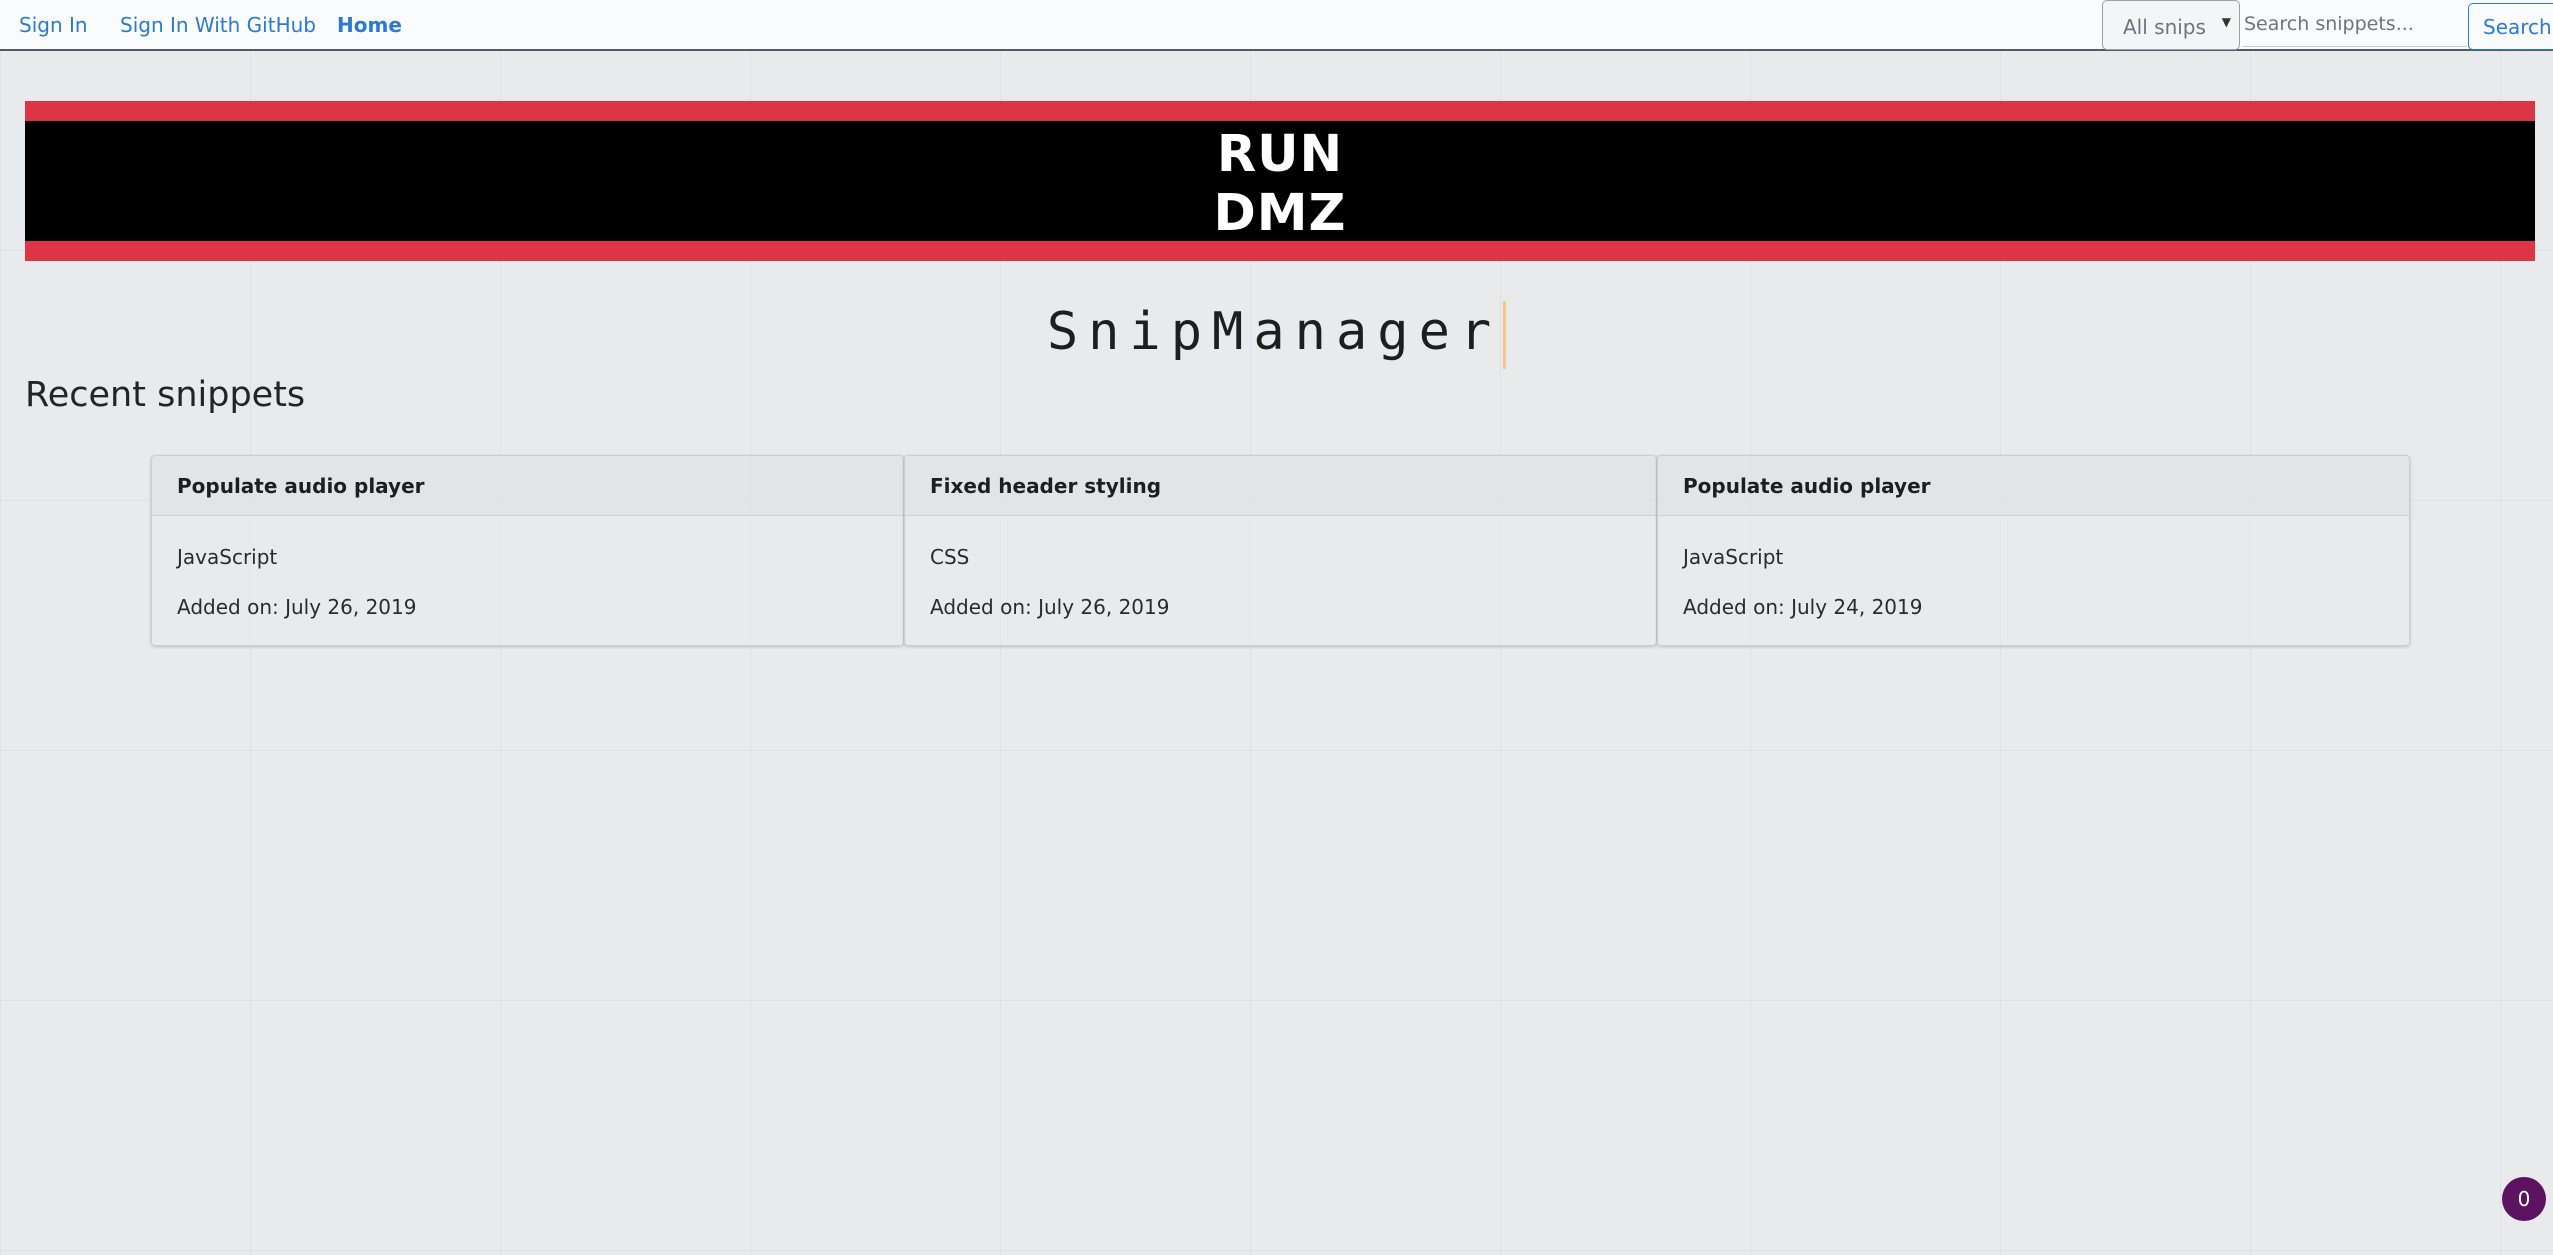 The width and height of the screenshot is (2553, 1255). I want to click on run-dmz-banner: RUN DMZ, so click(1280, 181).